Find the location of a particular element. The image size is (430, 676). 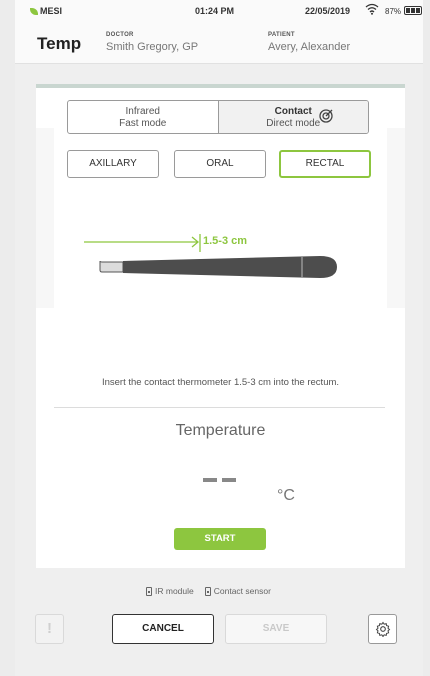

exclamation-icon: ! is located at coordinates (49, 628).